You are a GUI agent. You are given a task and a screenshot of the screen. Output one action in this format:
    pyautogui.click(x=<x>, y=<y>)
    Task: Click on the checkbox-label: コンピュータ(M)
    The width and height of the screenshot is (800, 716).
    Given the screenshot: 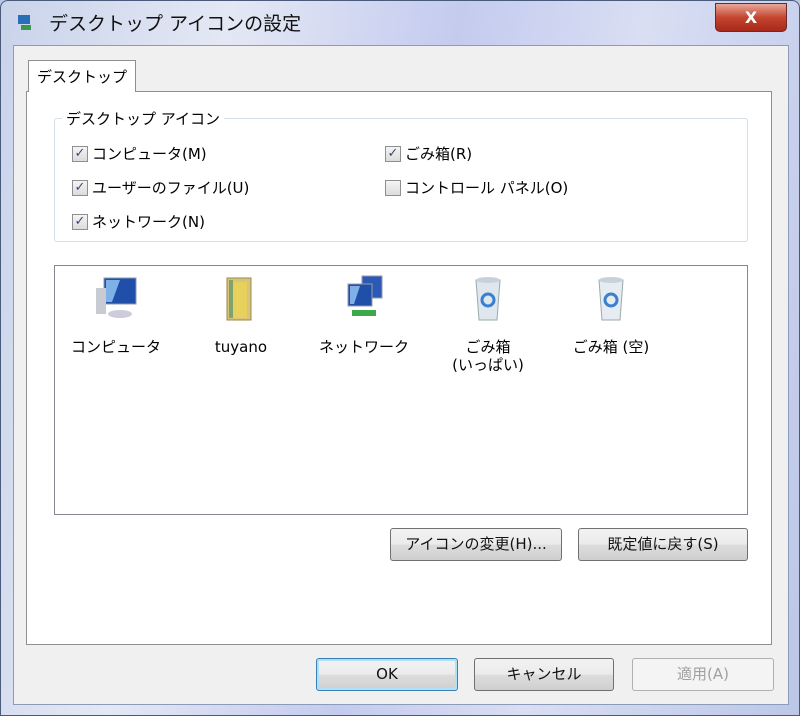 What is the action you would take?
    pyautogui.click(x=149, y=154)
    